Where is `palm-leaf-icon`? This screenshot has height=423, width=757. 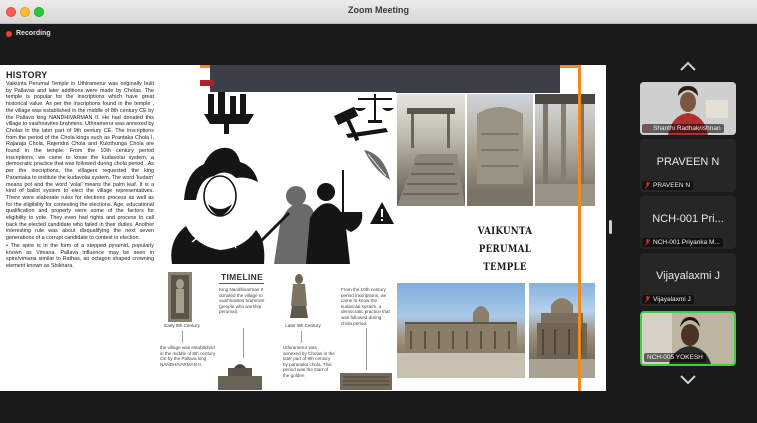 palm-leaf-icon is located at coordinates (377, 165).